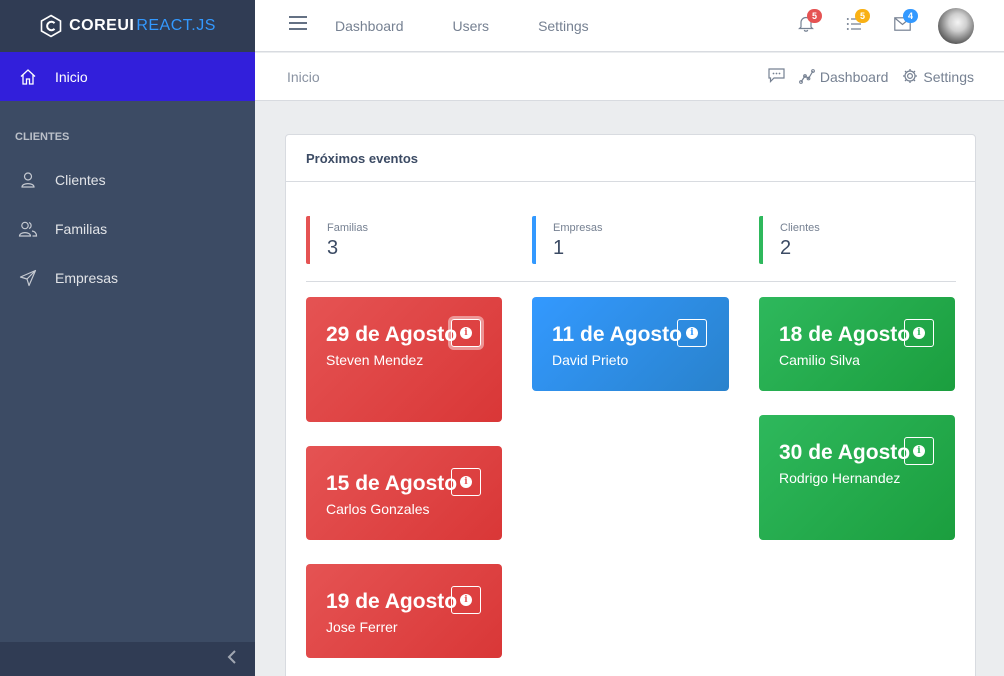  I want to click on event-card: 11 de Agosto David Prieto i, so click(630, 344).